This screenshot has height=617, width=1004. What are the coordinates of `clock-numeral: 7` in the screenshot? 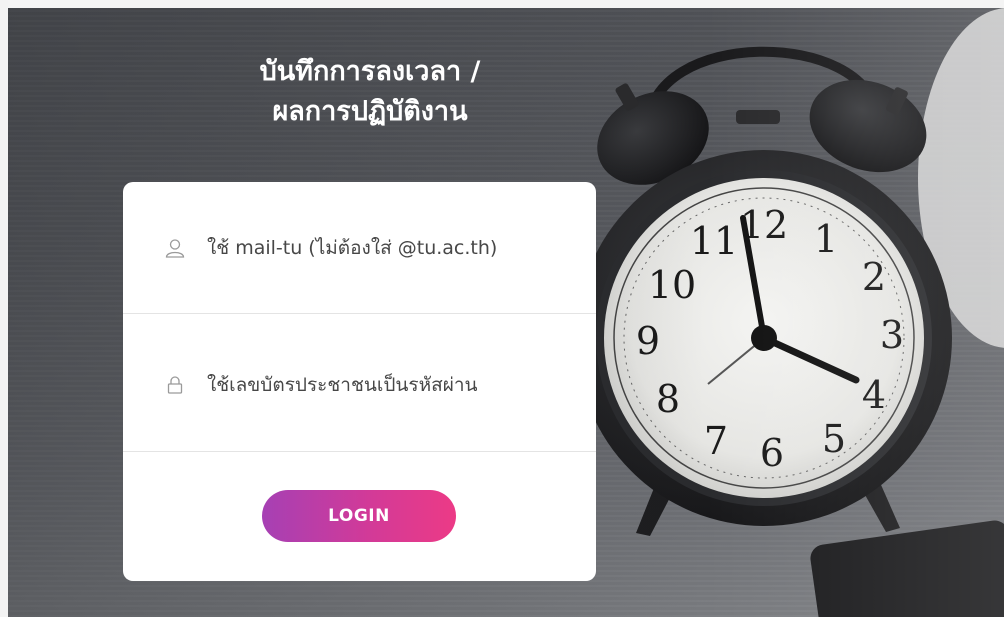 It's located at (716, 441).